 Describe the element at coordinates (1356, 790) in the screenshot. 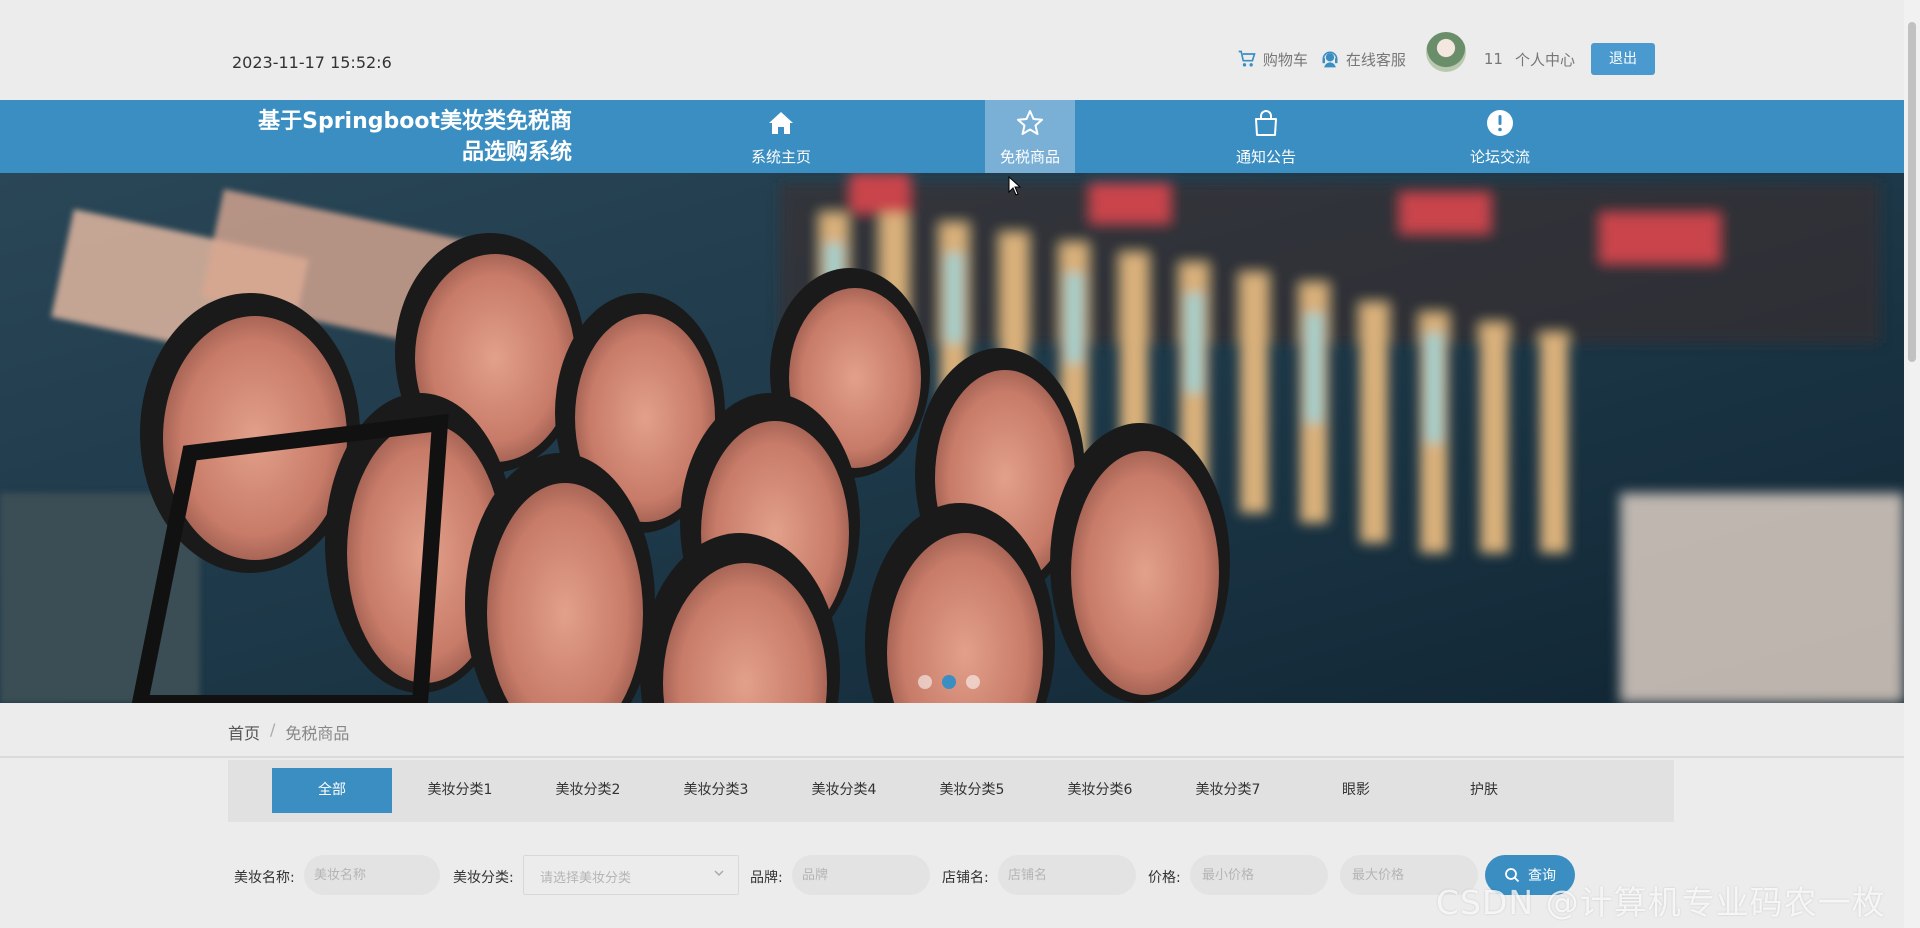

I see `category-tab-eyeshadow: 眼影` at that location.